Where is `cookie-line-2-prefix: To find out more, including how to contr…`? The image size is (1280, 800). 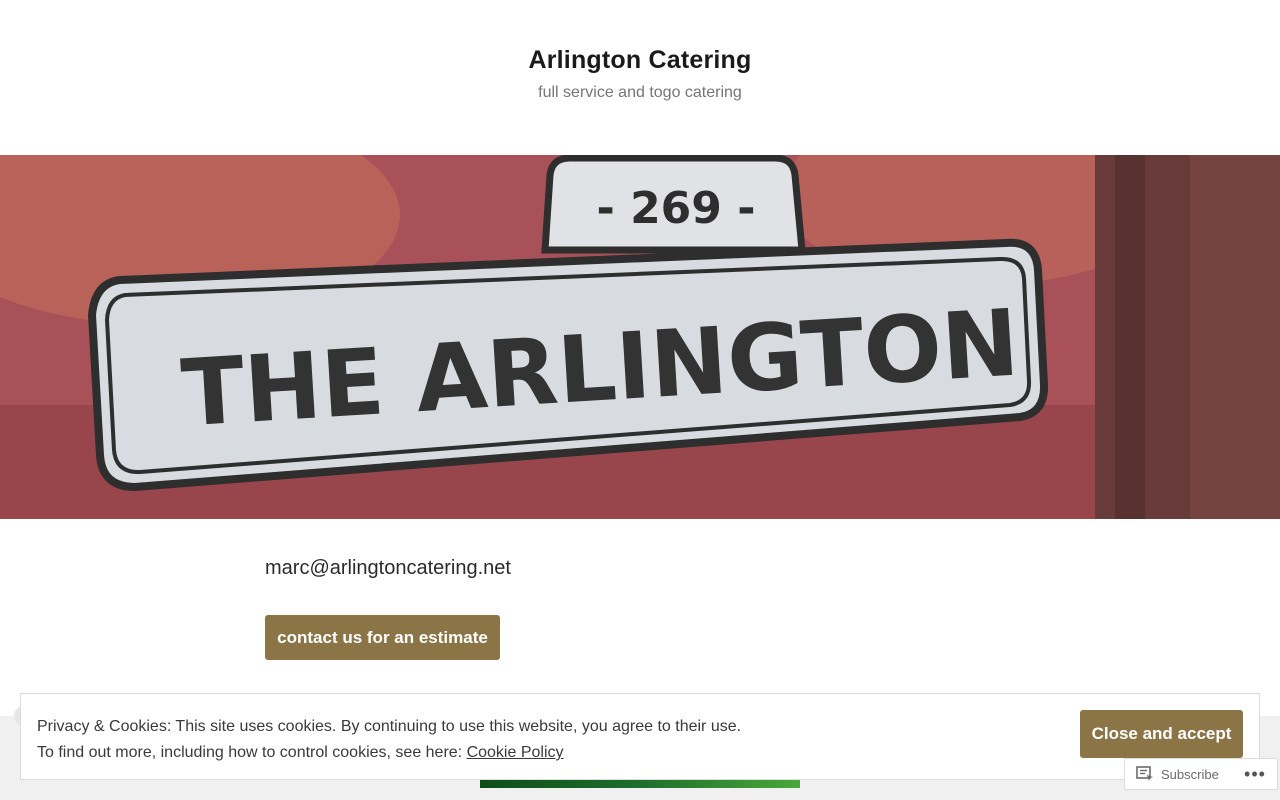
cookie-line-2-prefix: To find out more, including how to contr… is located at coordinates (252, 752).